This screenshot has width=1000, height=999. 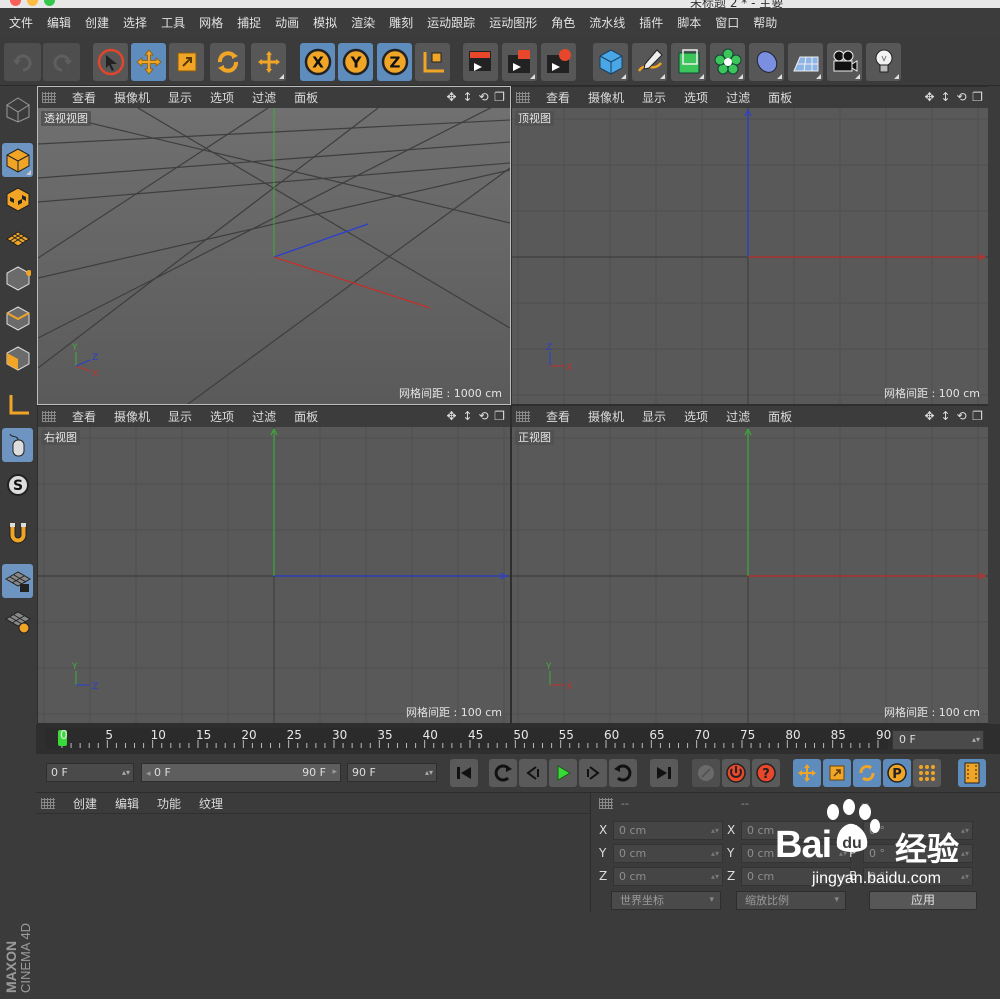 What do you see at coordinates (227, 62) in the screenshot?
I see `rotate-tool-button` at bounding box center [227, 62].